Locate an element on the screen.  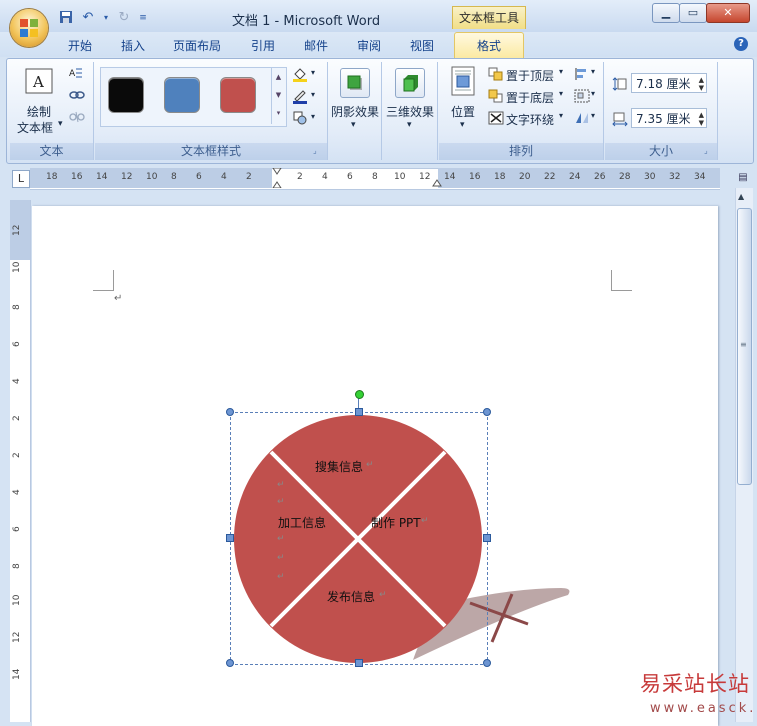
rotation-handle is located at coordinates (359, 394).